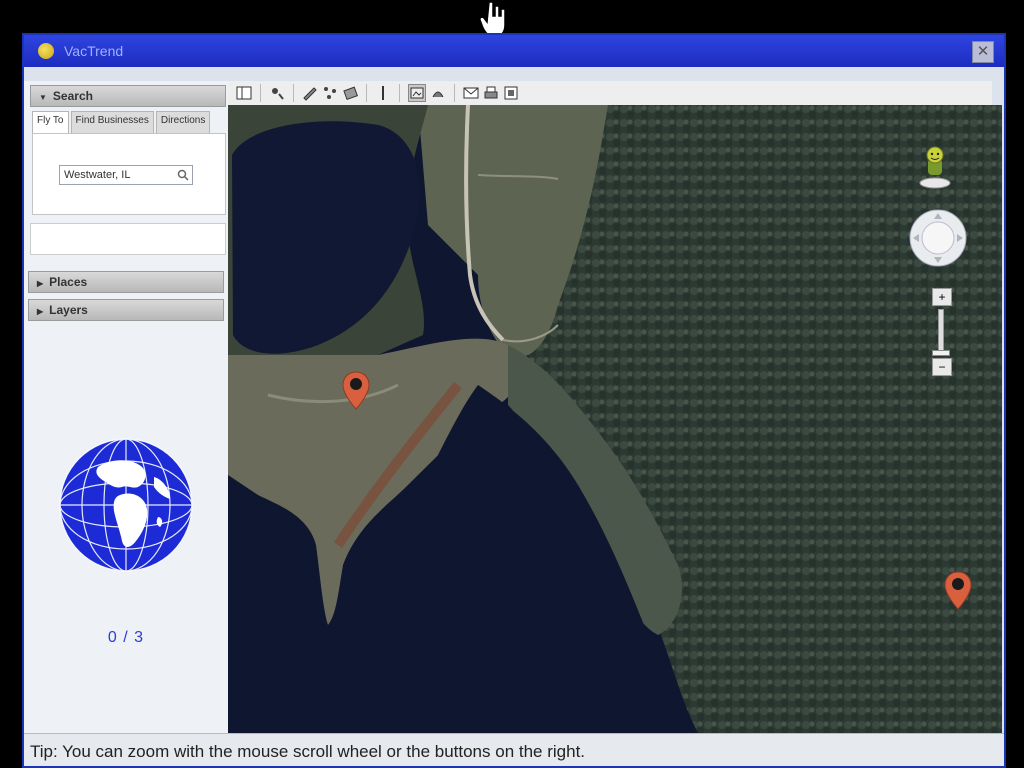  Describe the element at coordinates (942, 297) in the screenshot. I see `zoom-in-button: +` at that location.